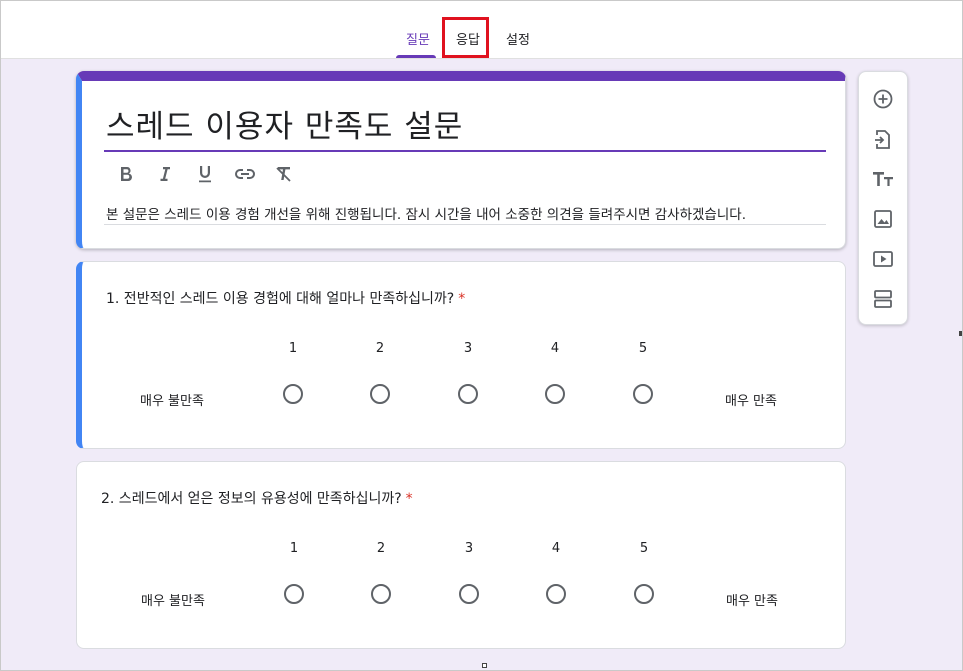  What do you see at coordinates (251, 499) in the screenshot?
I see `question-text: 2. 스레드에서 얻은 정보의 유용성에 만족하십니까?` at bounding box center [251, 499].